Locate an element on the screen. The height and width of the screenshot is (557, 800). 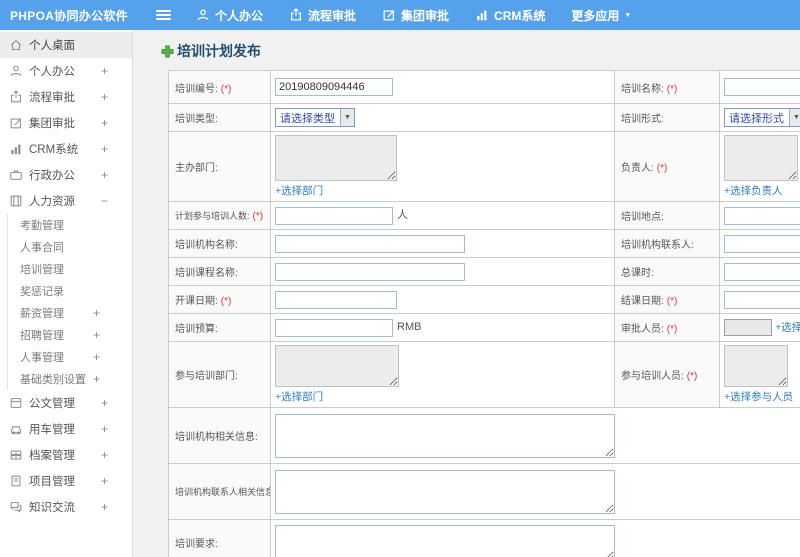
sidebar-item-archive-mgmt: 档案管理 + is located at coordinates (66, 455).